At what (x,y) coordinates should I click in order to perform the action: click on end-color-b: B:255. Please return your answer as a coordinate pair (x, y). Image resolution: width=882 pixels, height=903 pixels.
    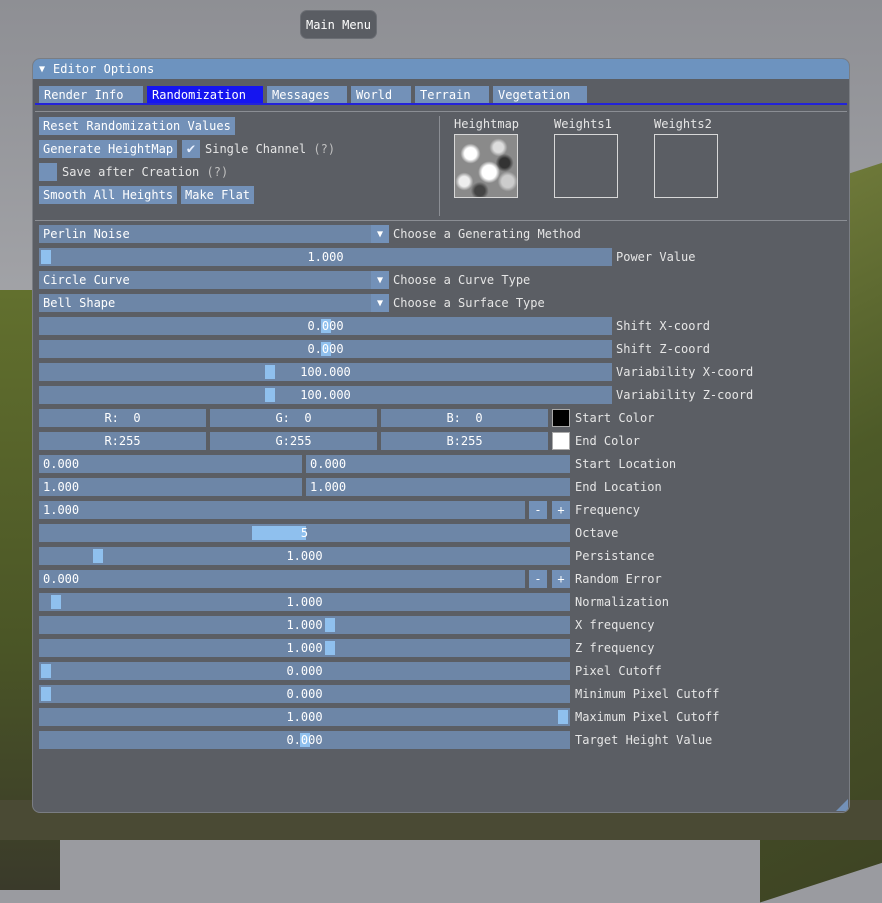
    Looking at the image, I should click on (464, 441).